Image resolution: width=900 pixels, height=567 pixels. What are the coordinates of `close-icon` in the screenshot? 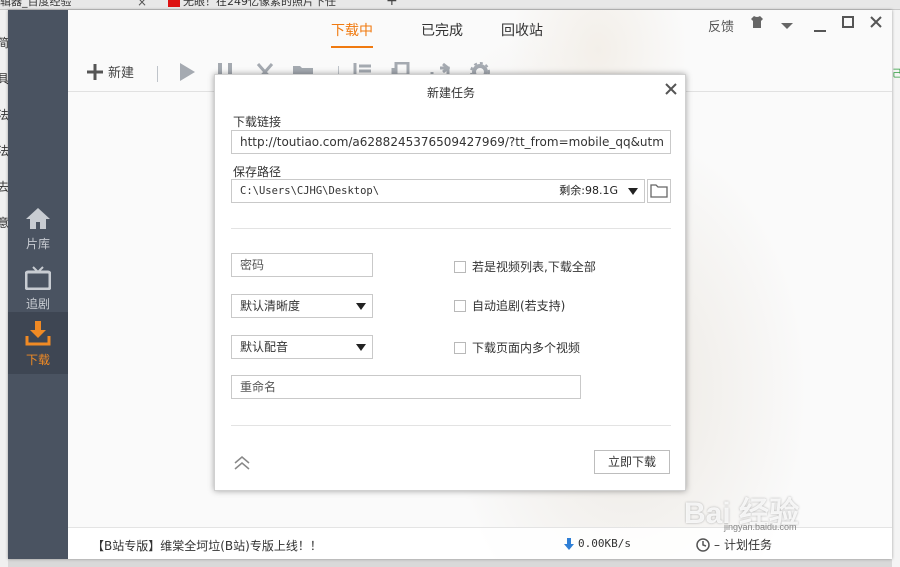 It's located at (876, 24).